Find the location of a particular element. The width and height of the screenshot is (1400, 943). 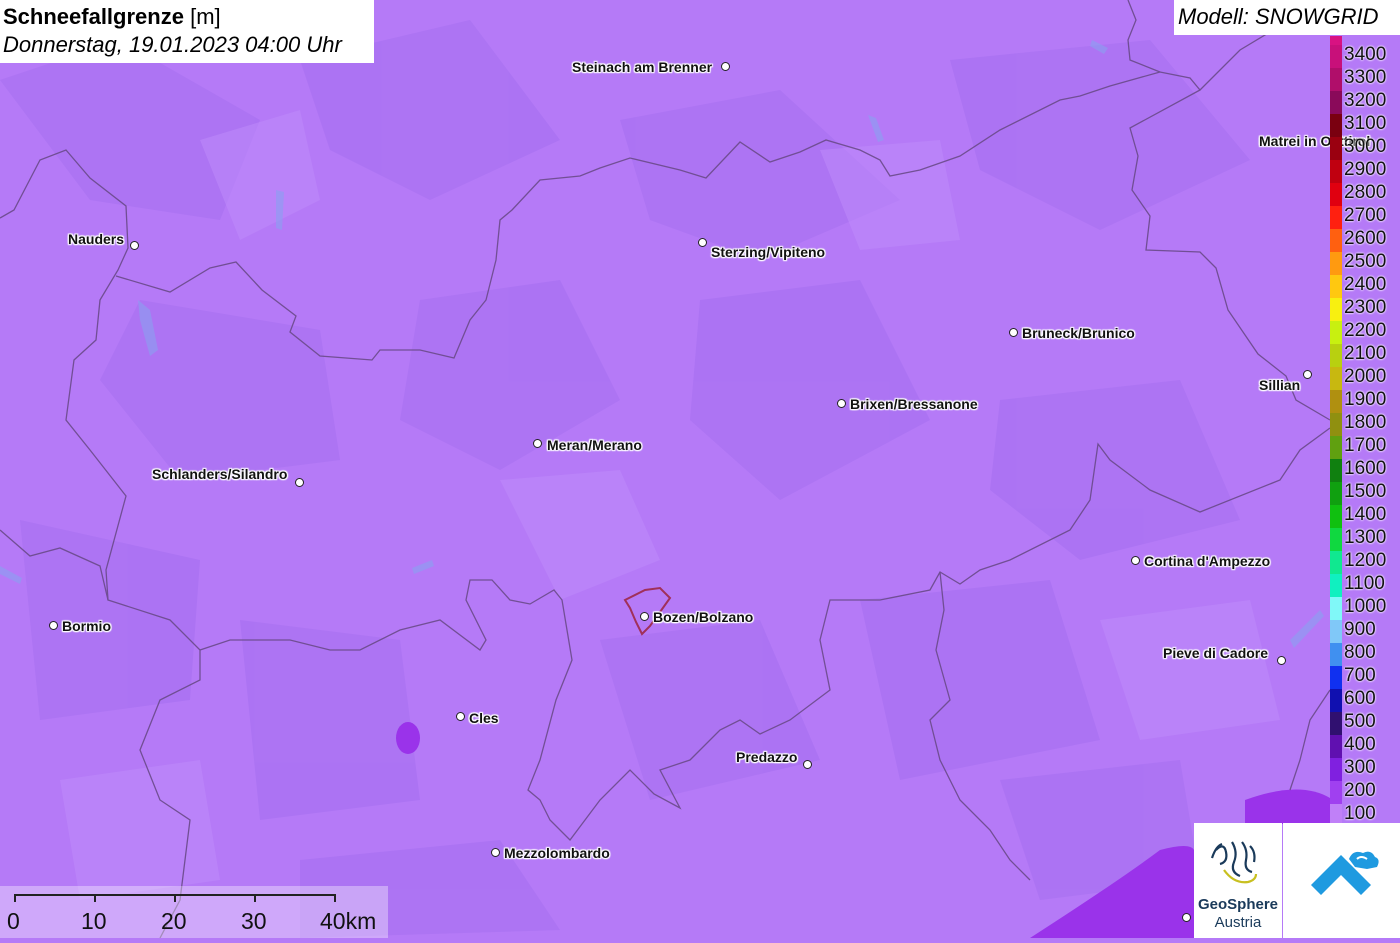

city-label: Sterzing/Vipiteno is located at coordinates (768, 252).